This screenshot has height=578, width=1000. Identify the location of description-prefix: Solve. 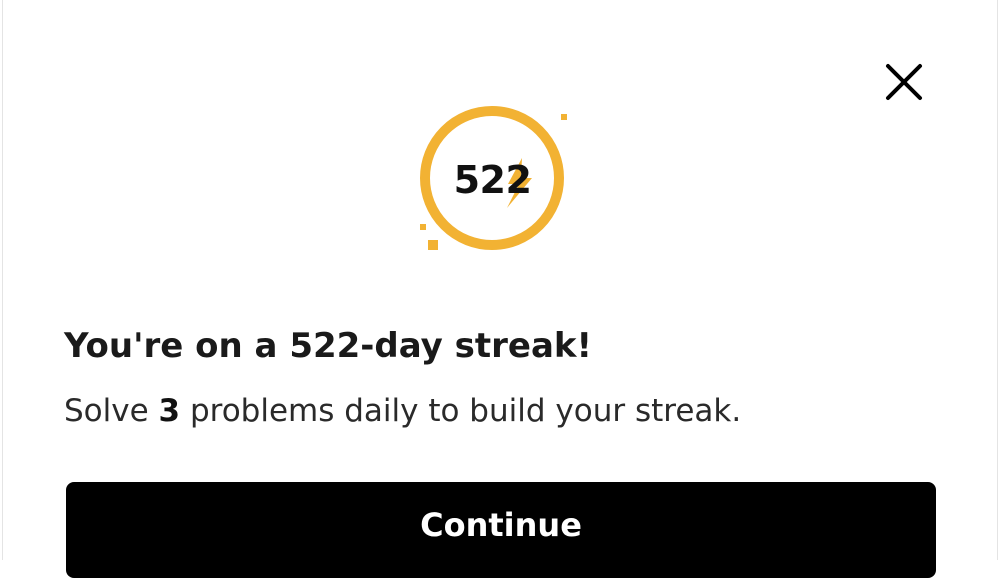
(111, 411).